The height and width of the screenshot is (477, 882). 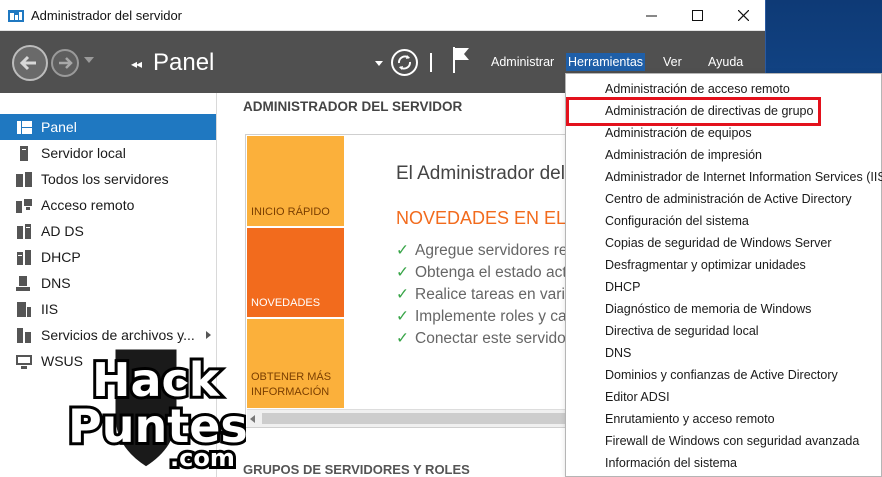 I want to click on menu-item-directivas-de-grupo: Administración de directivas de grupo, so click(x=709, y=111).